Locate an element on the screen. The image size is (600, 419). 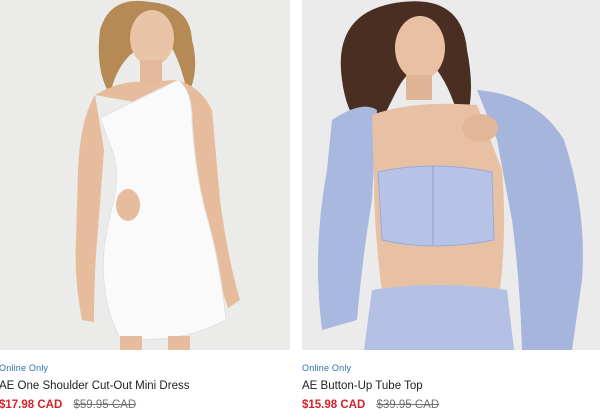
original-price: $59.95 CAD is located at coordinates (105, 405).